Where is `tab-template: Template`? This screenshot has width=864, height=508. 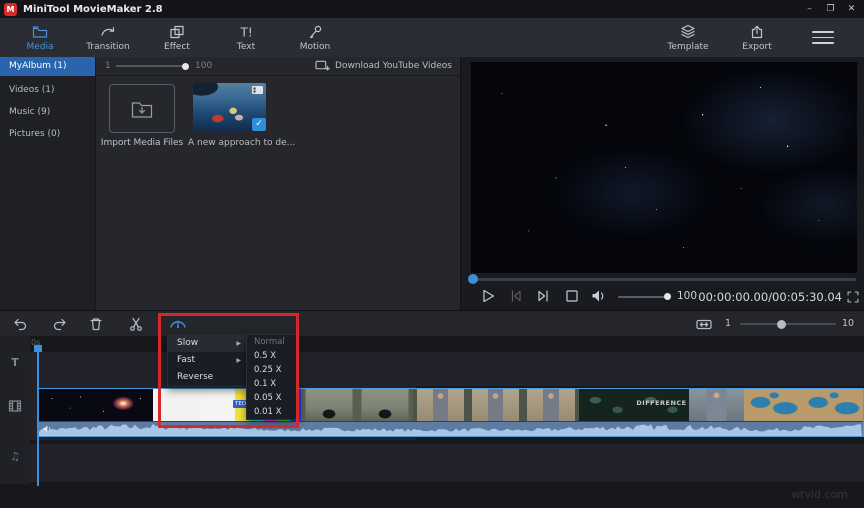
tab-template: Template is located at coordinates (688, 38).